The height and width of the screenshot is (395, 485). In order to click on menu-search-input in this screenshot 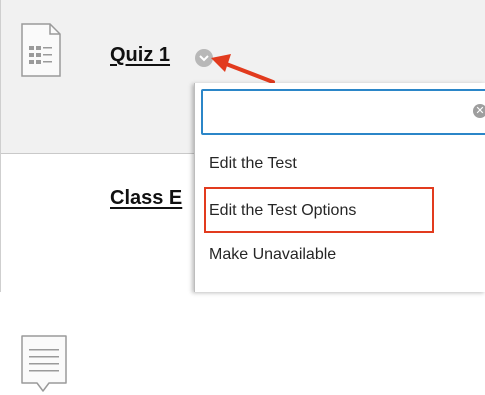, I will do `click(343, 112)`.